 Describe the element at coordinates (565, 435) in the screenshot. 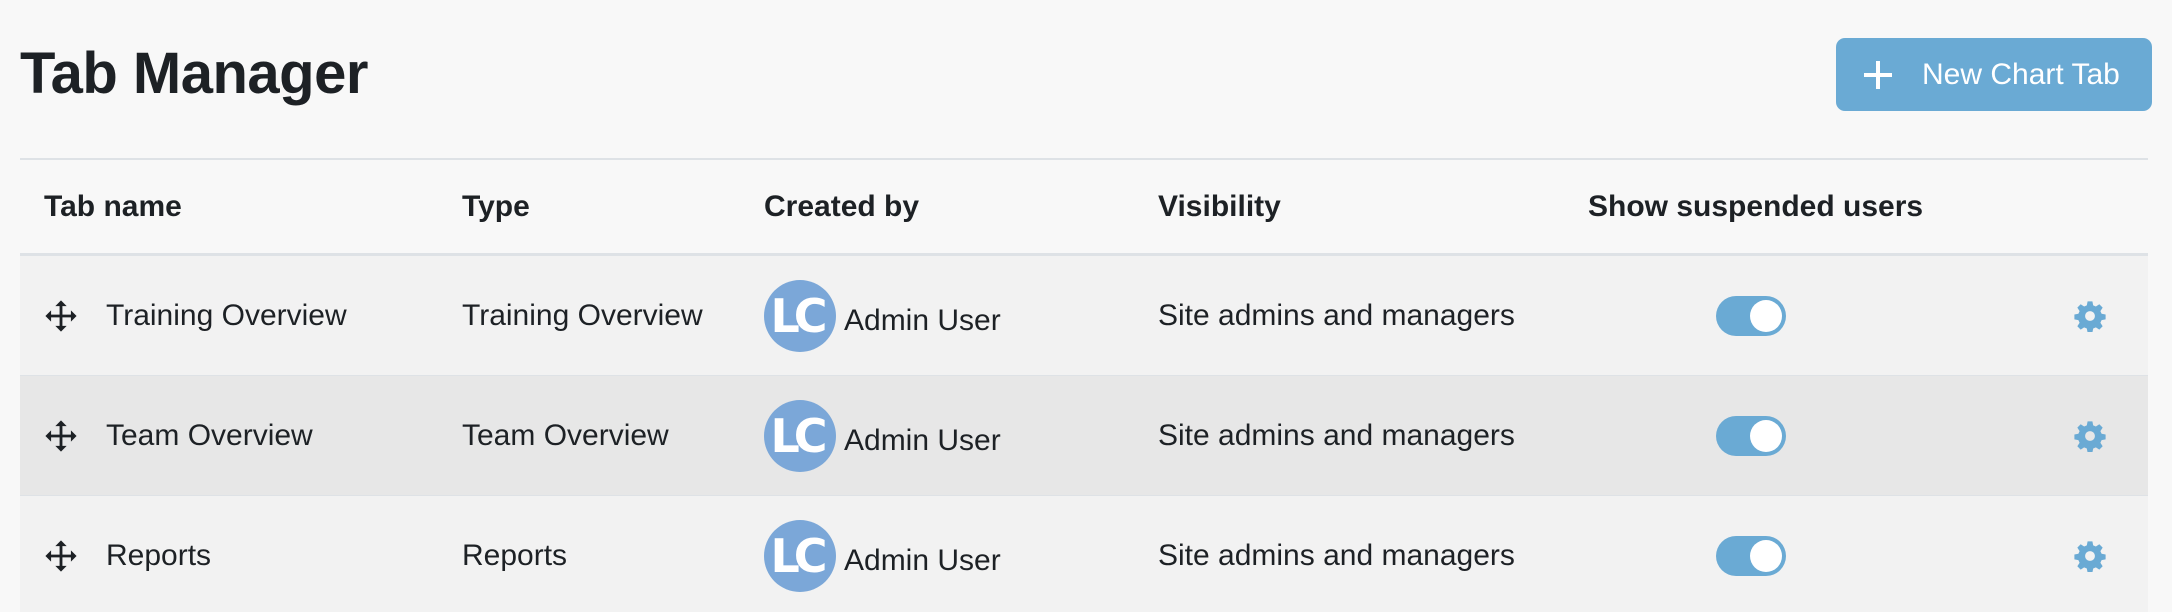

I see `tab-type: Team Overview` at that location.